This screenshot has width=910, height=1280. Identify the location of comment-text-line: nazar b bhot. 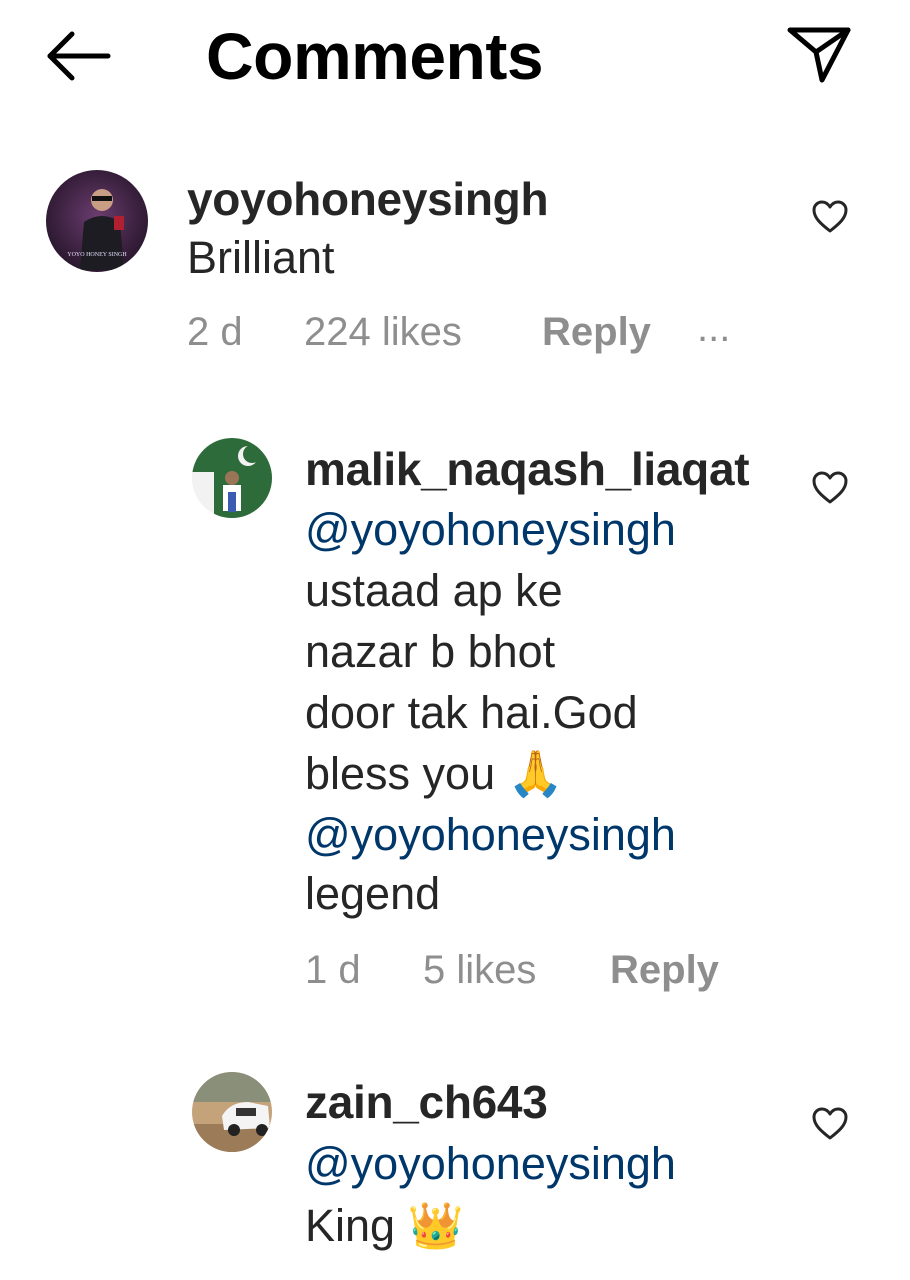
(430, 651).